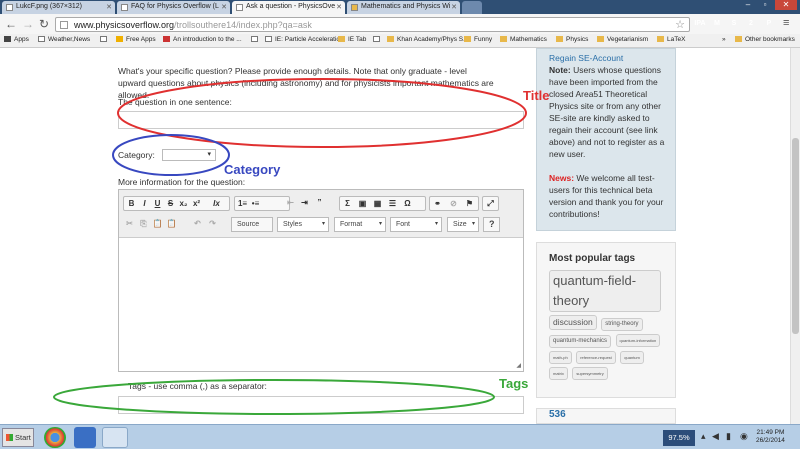 This screenshot has width=800, height=449. Describe the element at coordinates (605, 291) in the screenshot. I see `tag-quantum-field-theory: quantum-field-theory` at that location.